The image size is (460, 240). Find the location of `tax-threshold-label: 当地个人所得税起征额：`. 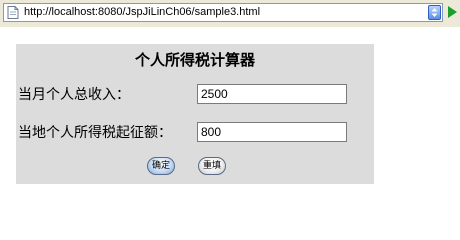

tax-threshold-label: 当地个人所得税起征额： is located at coordinates (95, 133).